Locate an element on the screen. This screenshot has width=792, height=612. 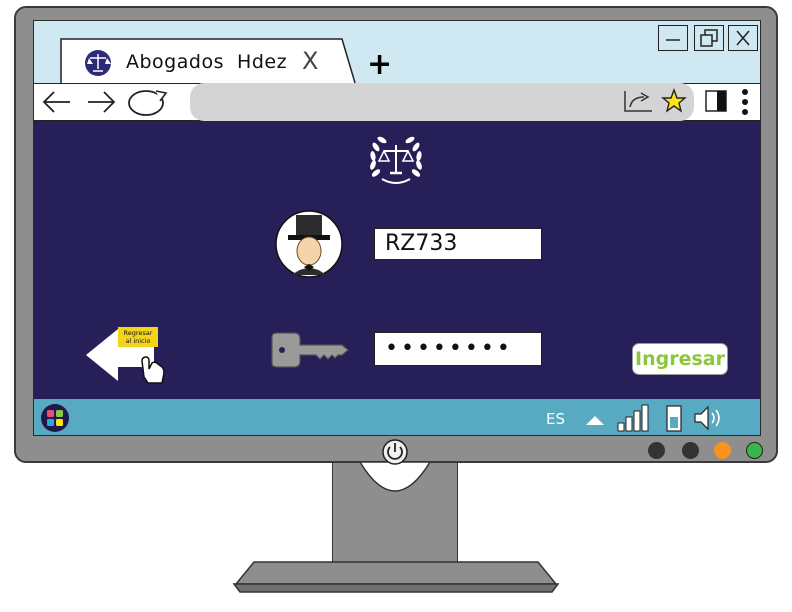
language-indicator: ES is located at coordinates (555, 419).